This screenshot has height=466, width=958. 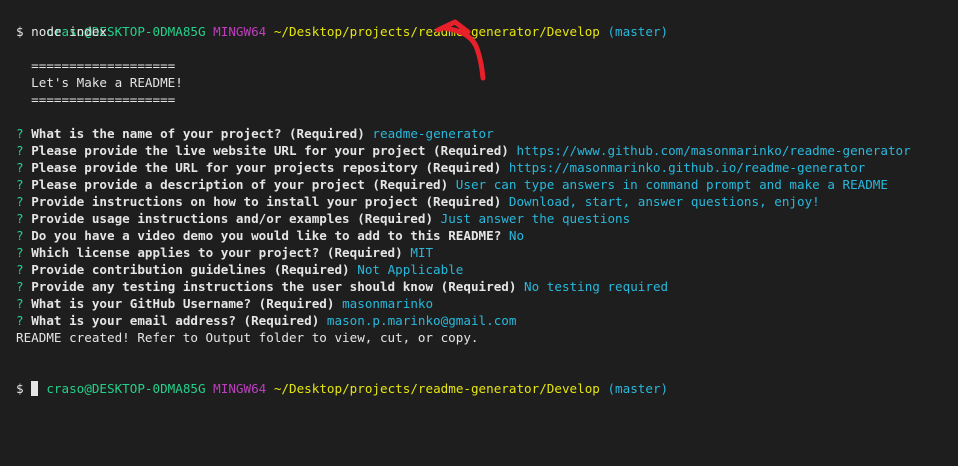 What do you see at coordinates (596, 286) in the screenshot?
I see `answer-text: No testing required` at bounding box center [596, 286].